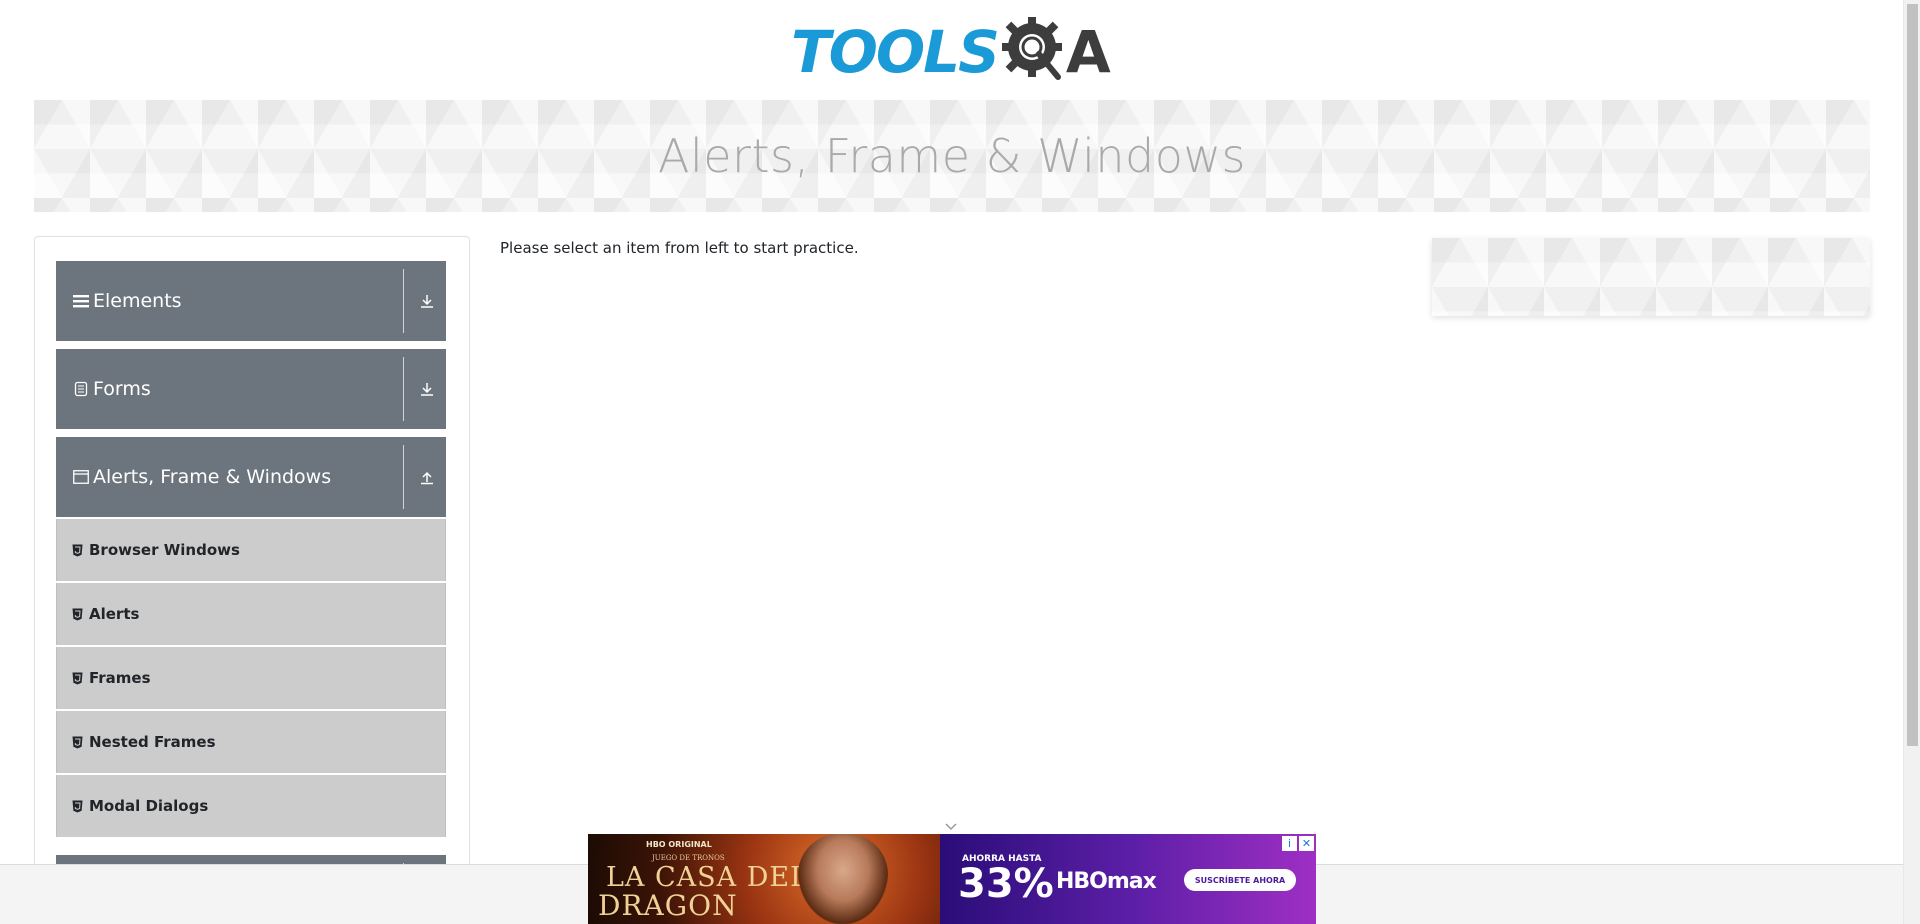 The image size is (1920, 924). I want to click on upload-arrow-icon, so click(427, 477).